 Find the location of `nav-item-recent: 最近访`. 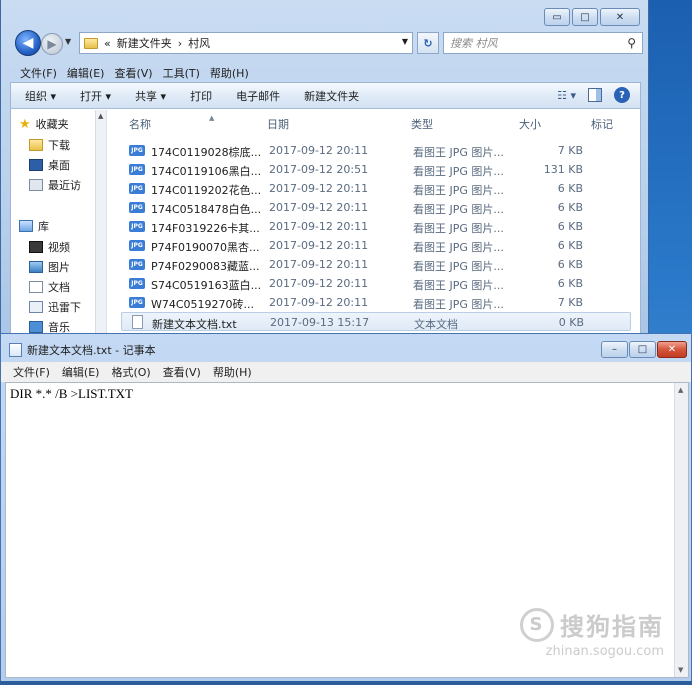

nav-item-recent: 最近访 is located at coordinates (55, 185).